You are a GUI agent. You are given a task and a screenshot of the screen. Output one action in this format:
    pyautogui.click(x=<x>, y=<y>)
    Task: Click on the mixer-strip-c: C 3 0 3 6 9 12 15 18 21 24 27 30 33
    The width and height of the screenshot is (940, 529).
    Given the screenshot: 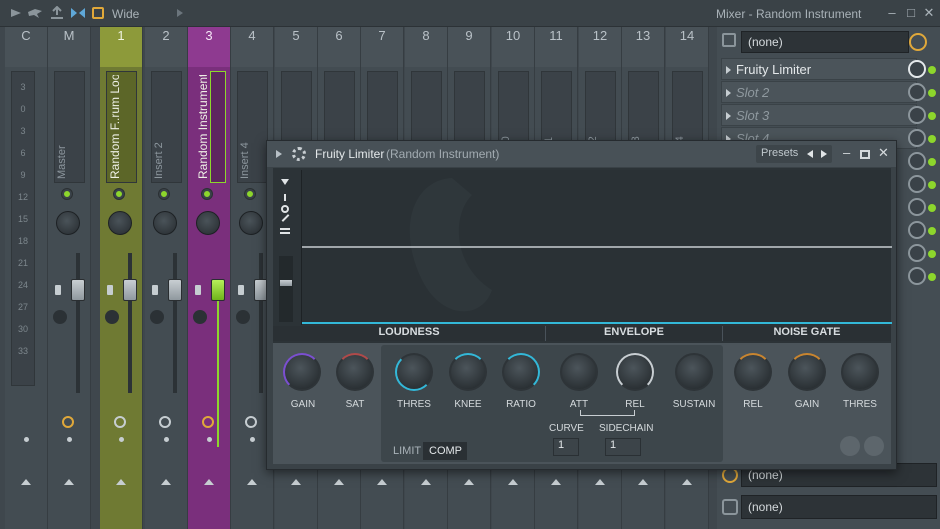 What is the action you would take?
    pyautogui.click(x=26, y=278)
    